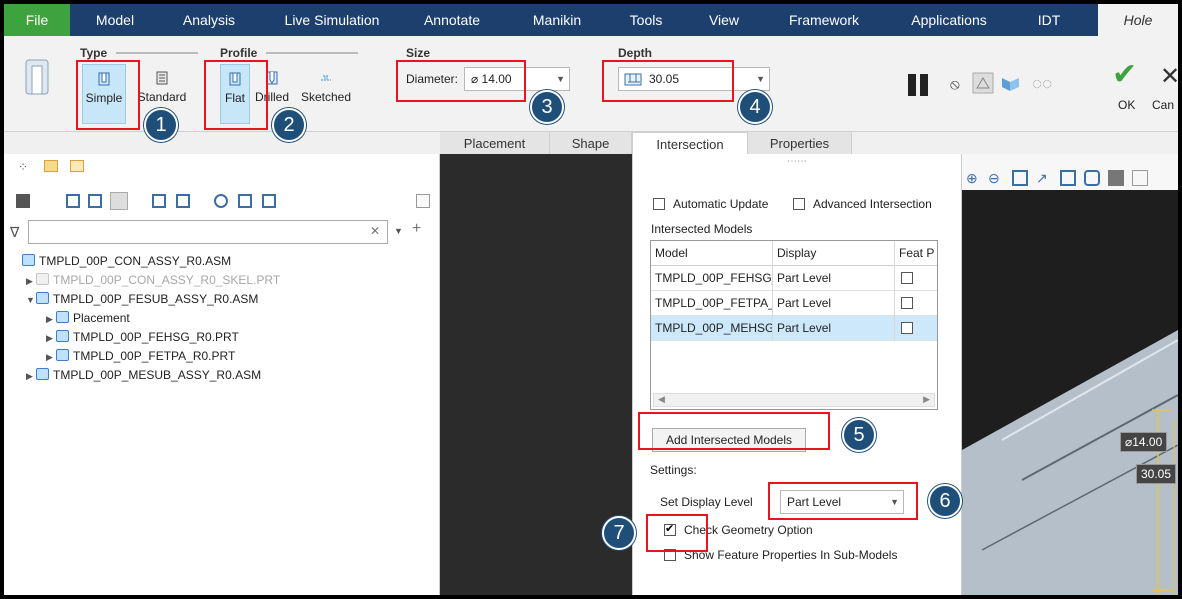  I want to click on assembly-icon, so click(42, 298).